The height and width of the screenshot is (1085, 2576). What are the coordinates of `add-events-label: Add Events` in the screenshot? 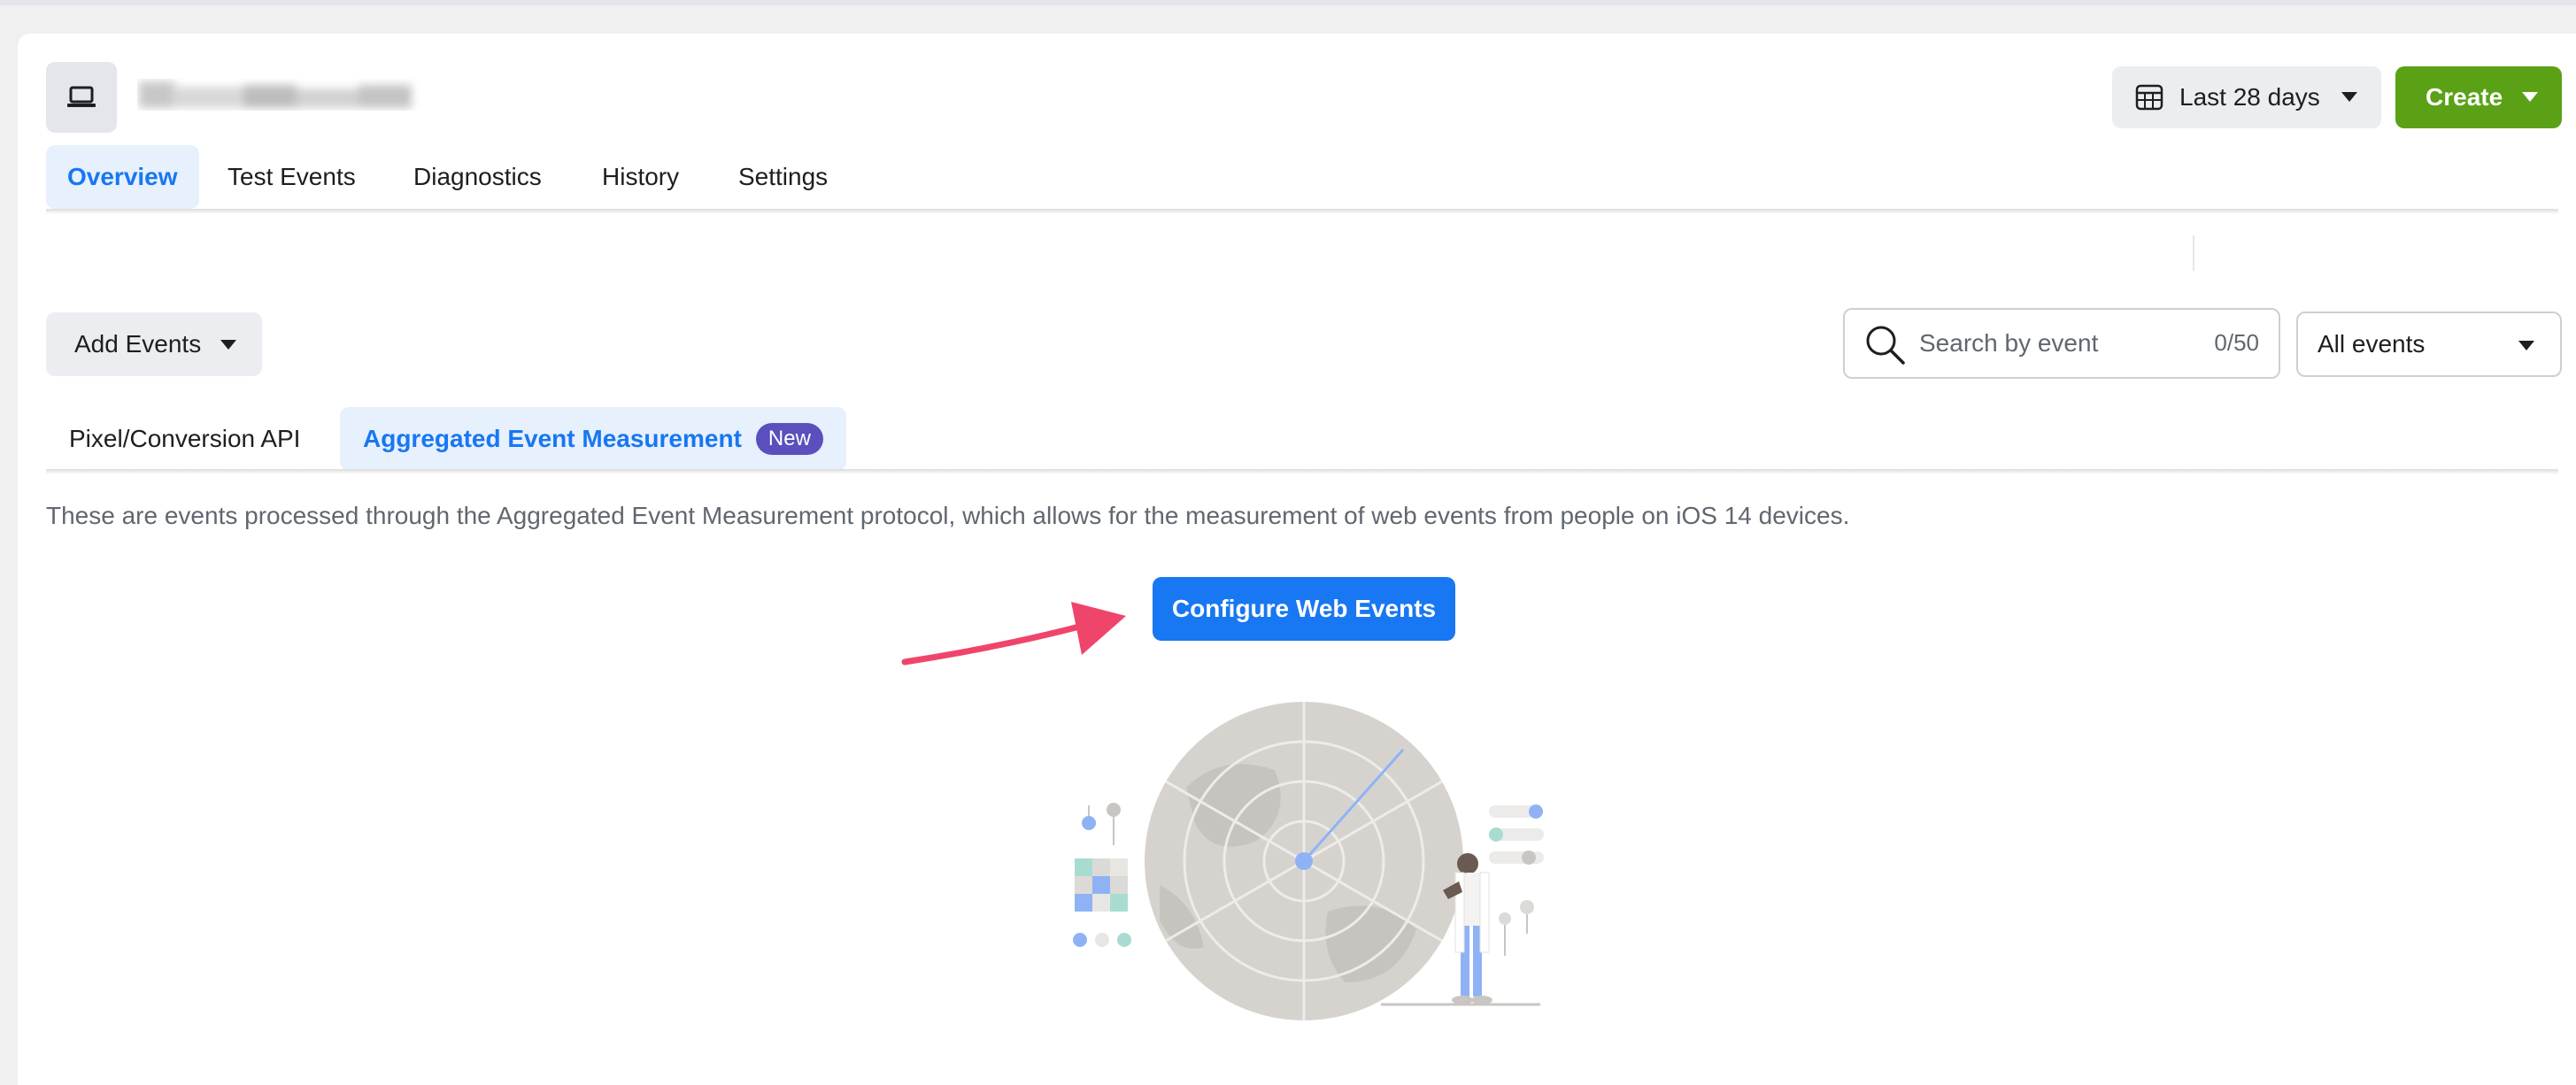 It's located at (138, 344).